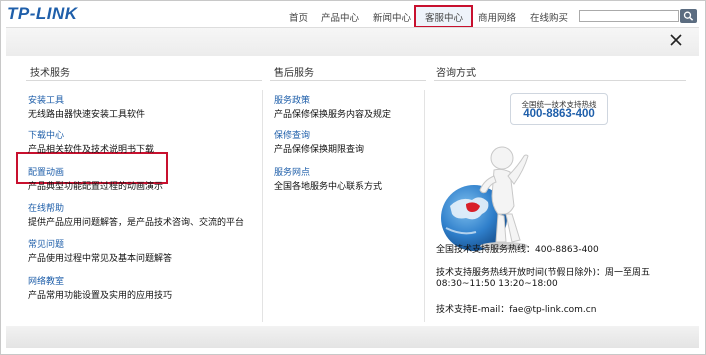 Image resolution: width=706 pixels, height=355 pixels. What do you see at coordinates (352, 42) in the screenshot?
I see `dropdown-header-band` at bounding box center [352, 42].